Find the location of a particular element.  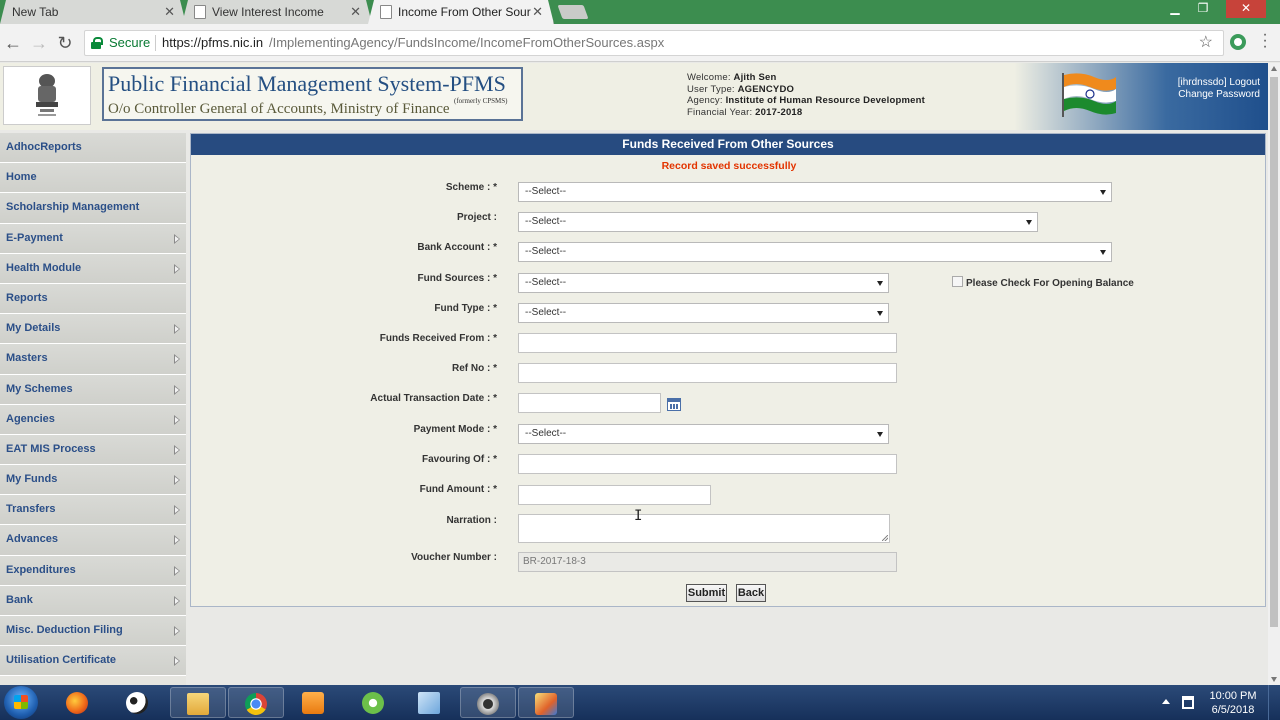

funds-received-from-input is located at coordinates (707, 343).